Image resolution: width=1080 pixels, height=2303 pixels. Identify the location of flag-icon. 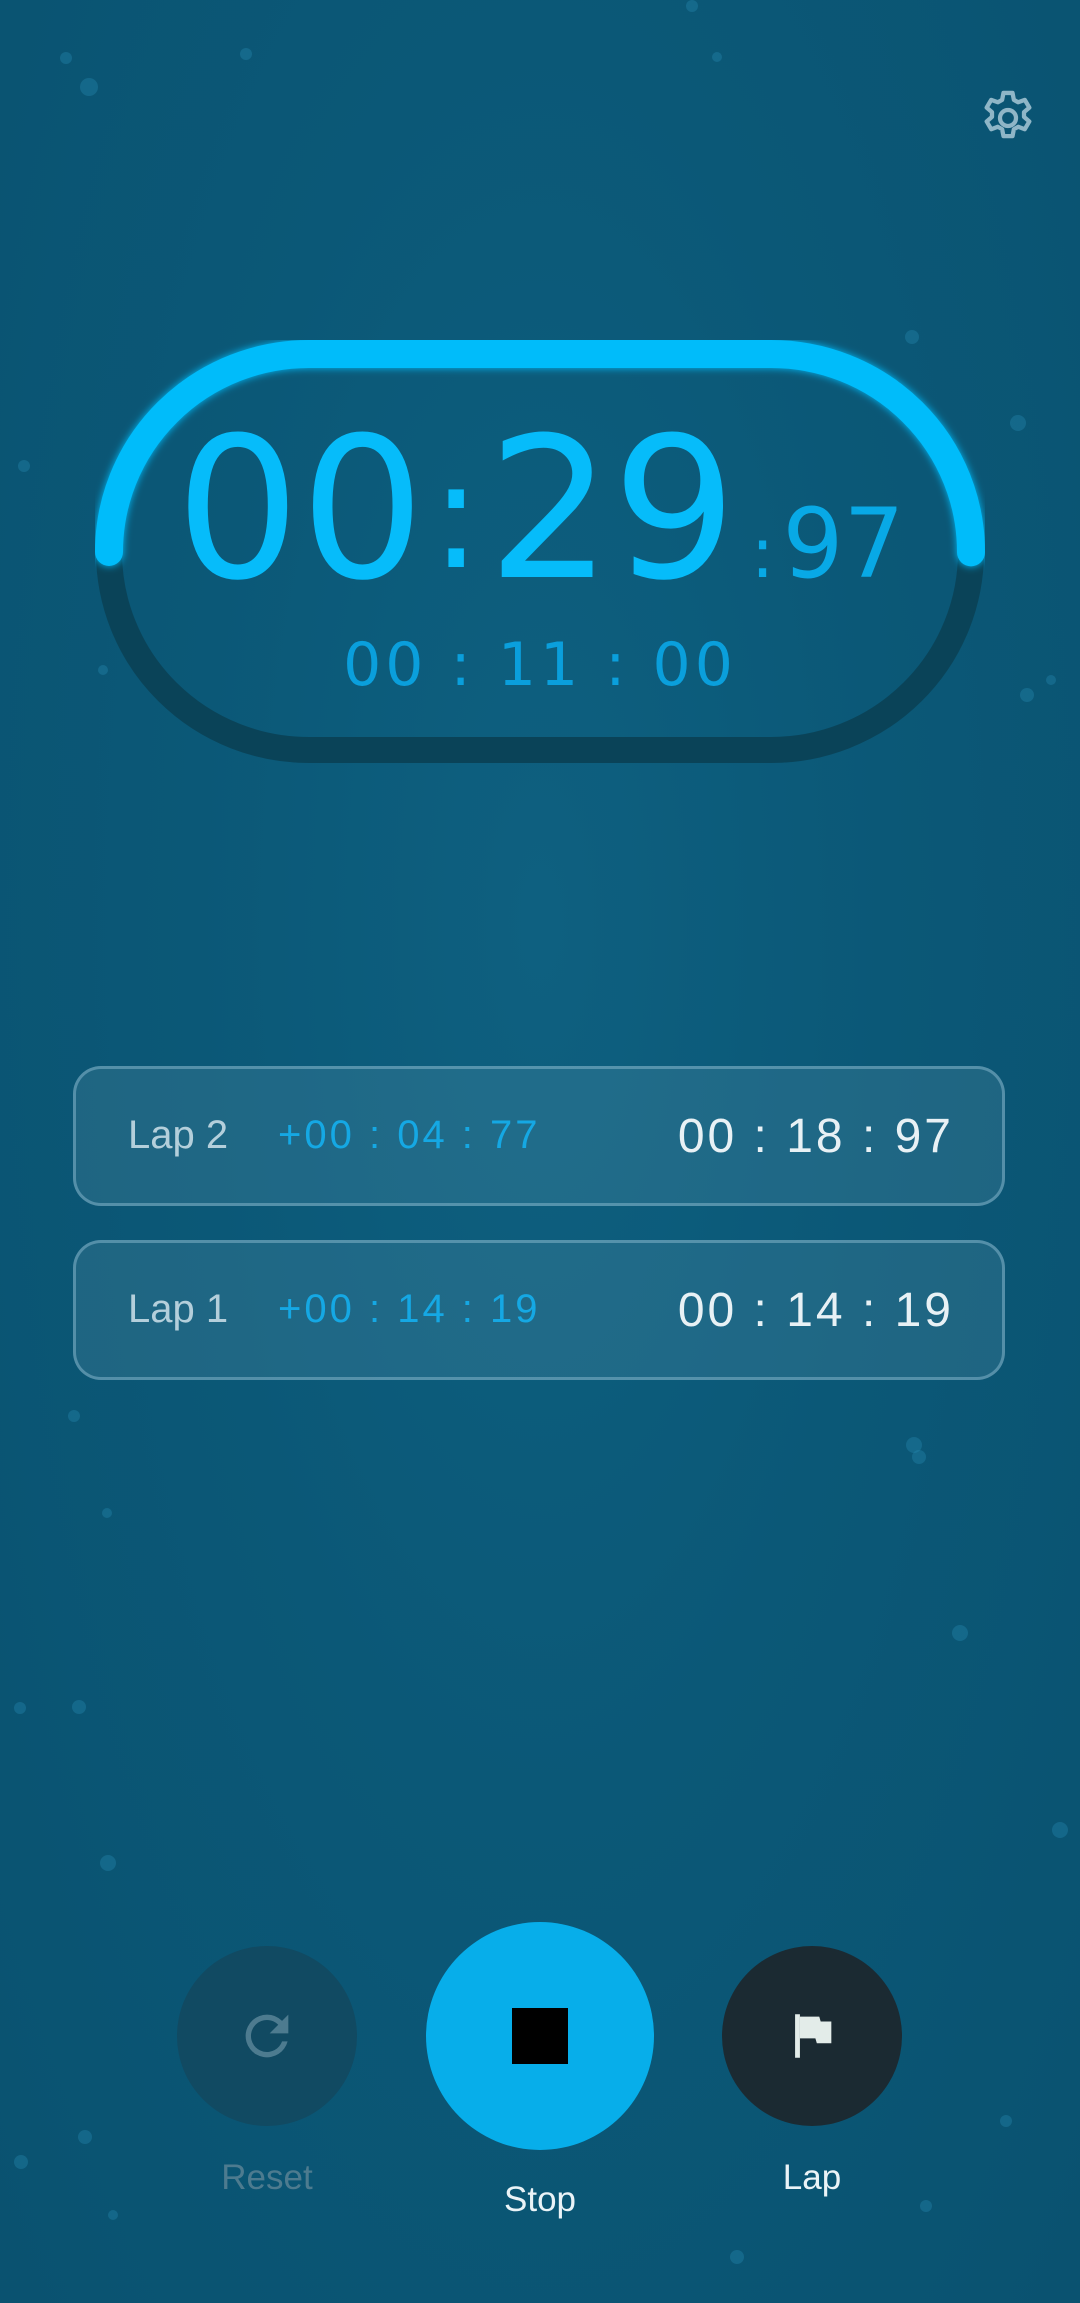
(813, 2036).